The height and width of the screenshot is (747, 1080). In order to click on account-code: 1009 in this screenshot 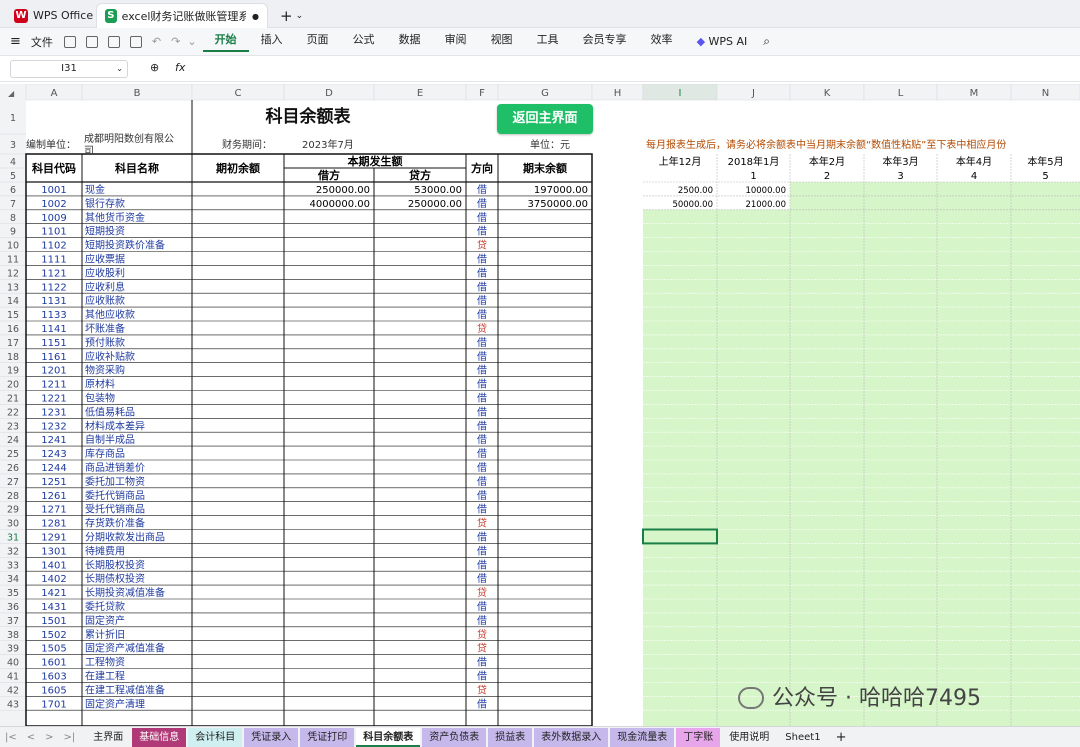, I will do `click(53, 218)`.